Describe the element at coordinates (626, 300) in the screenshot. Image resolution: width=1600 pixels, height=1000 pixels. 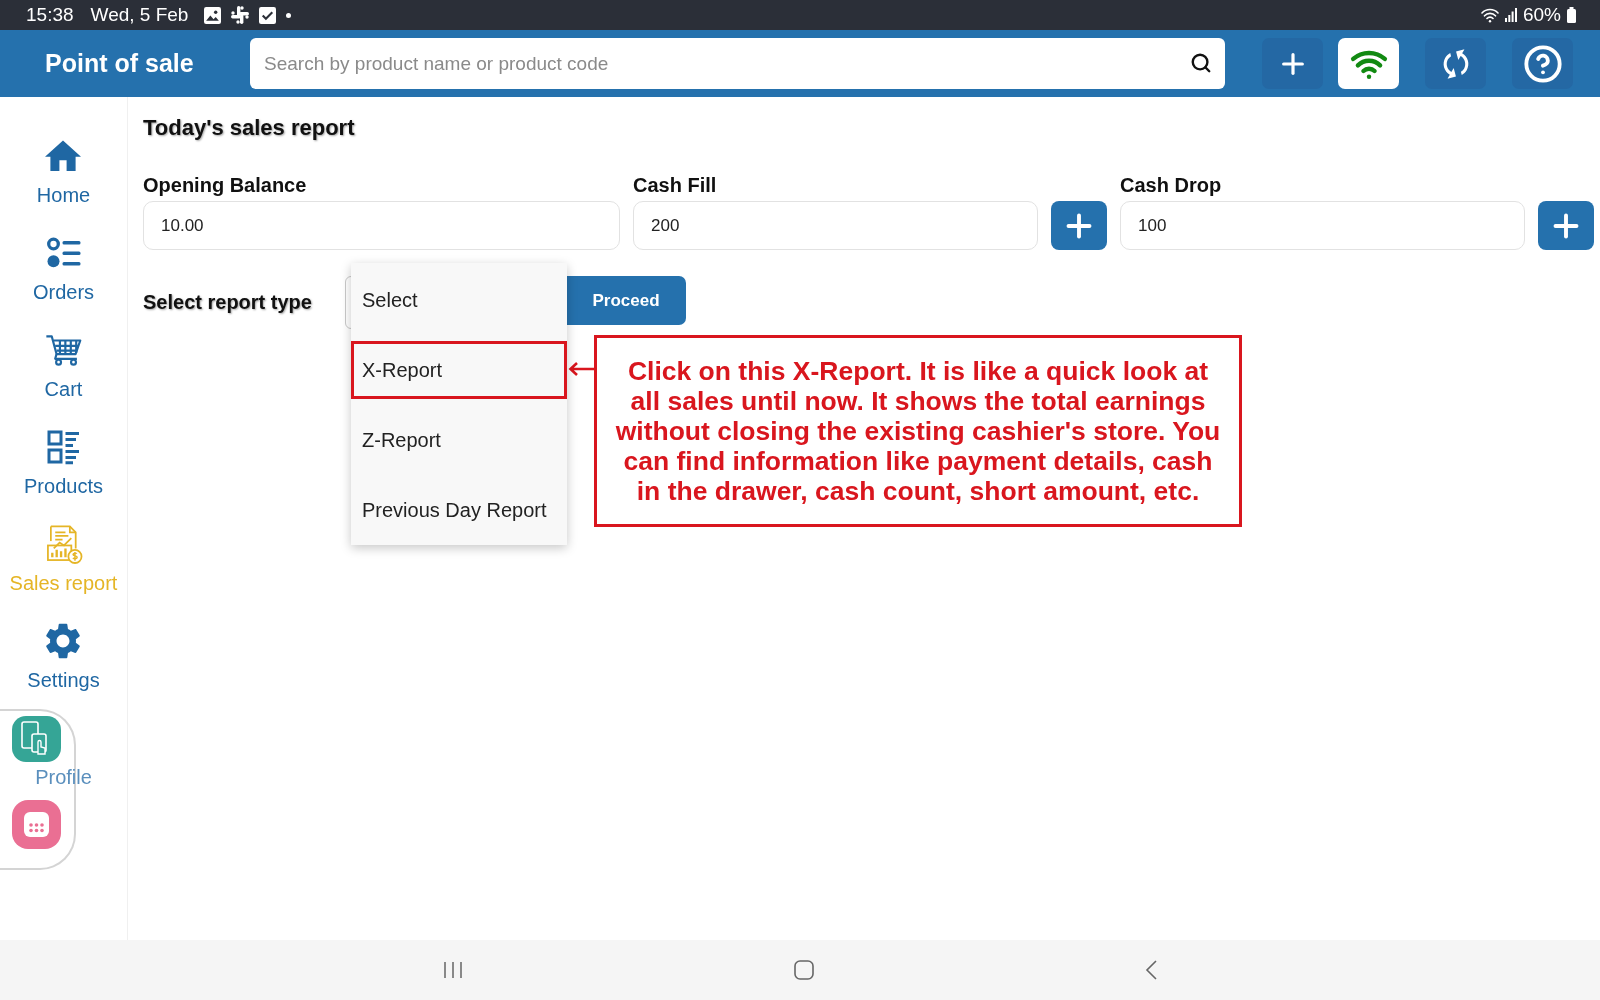
I see `proceed-button: Proceed` at that location.